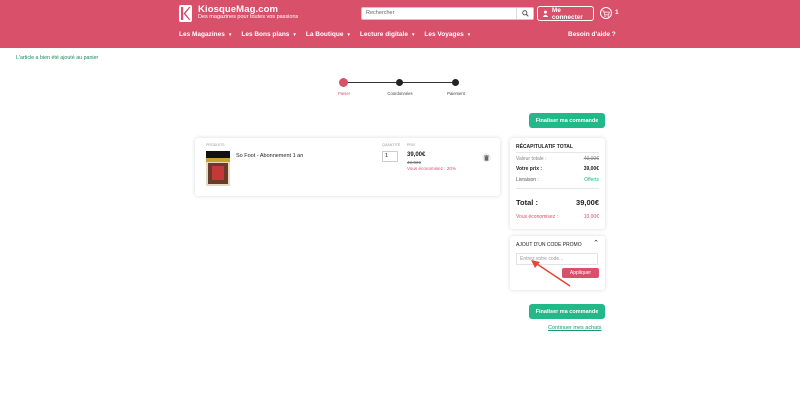 The width and height of the screenshot is (800, 400). I want to click on chevron-up-icon: ⌃, so click(596, 243).